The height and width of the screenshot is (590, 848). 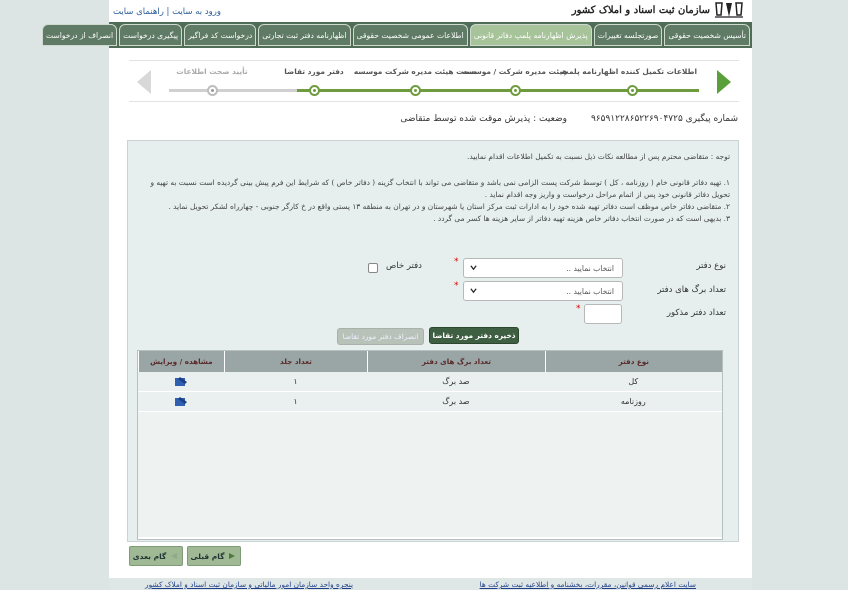 I want to click on arrow-right-icon, so click(x=232, y=556).